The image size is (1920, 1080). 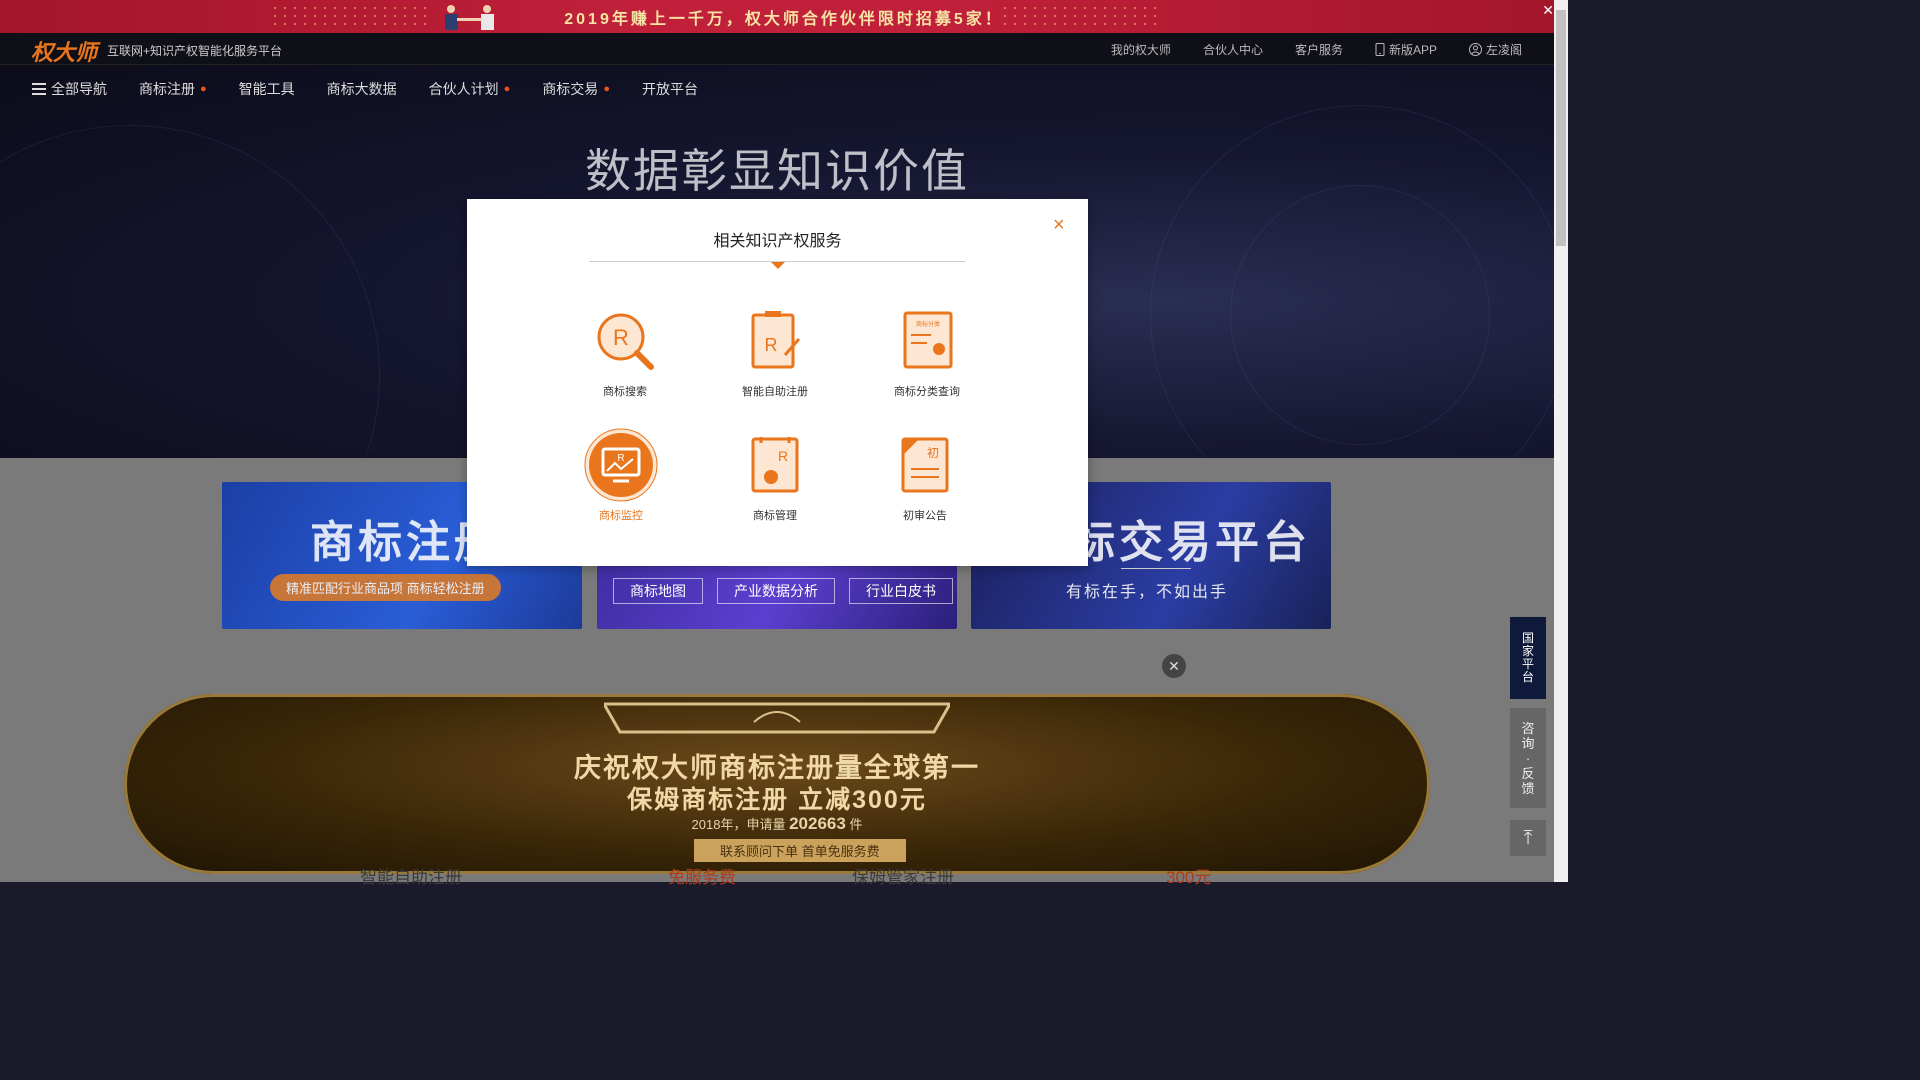 What do you see at coordinates (702, 877) in the screenshot?
I see `peek-text: 免服务费` at bounding box center [702, 877].